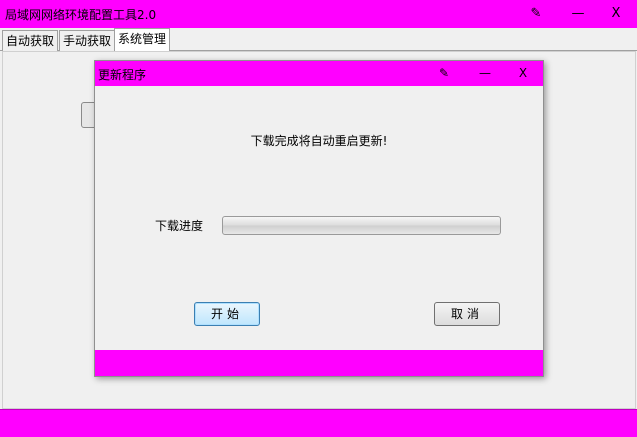  What do you see at coordinates (81, 15) in the screenshot?
I see `window-title: 局域网网络环境配置工具2.0` at bounding box center [81, 15].